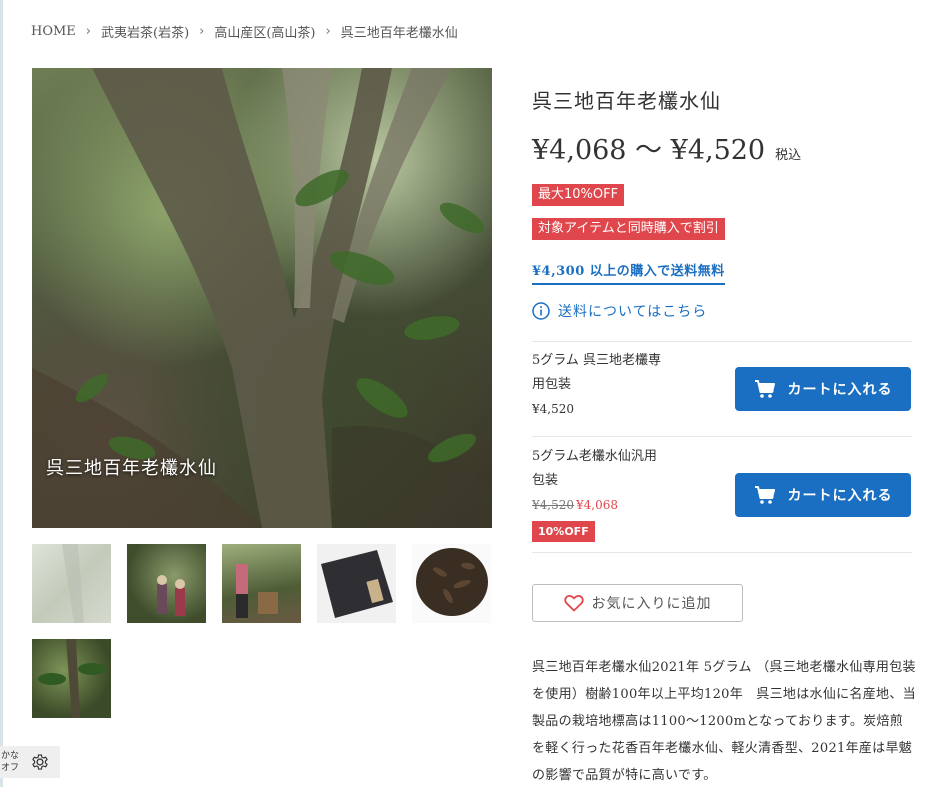 This screenshot has height=789, width=933. I want to click on kana-label-line-2: オフ, so click(10, 768).